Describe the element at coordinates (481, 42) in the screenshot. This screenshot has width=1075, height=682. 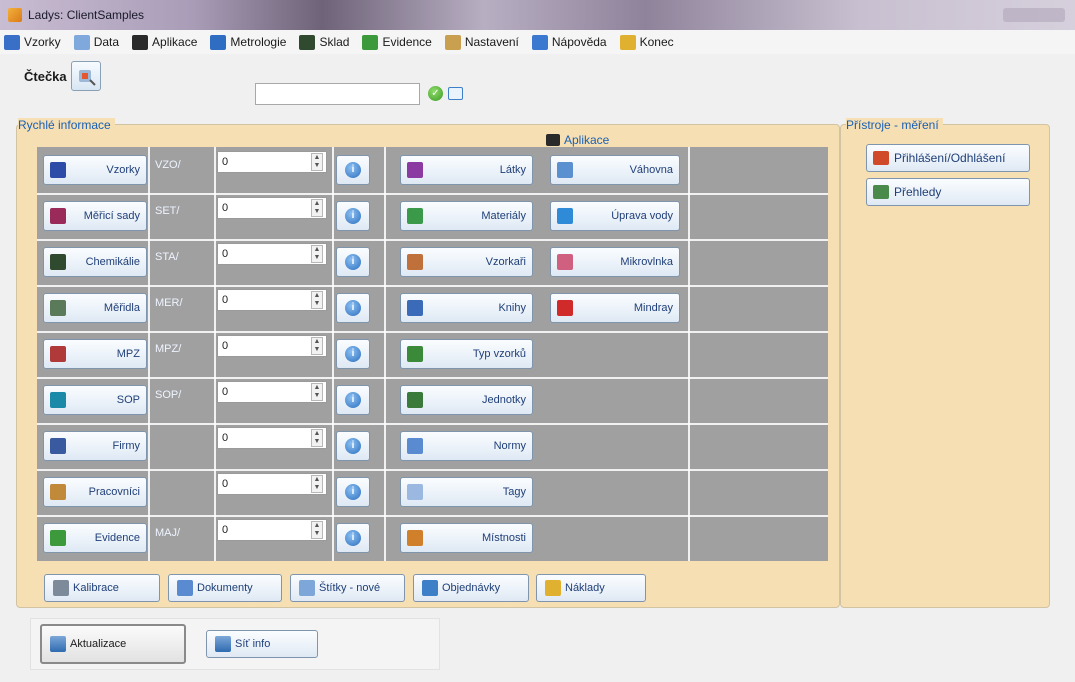
I see `menu-item-6: Nastavení` at that location.